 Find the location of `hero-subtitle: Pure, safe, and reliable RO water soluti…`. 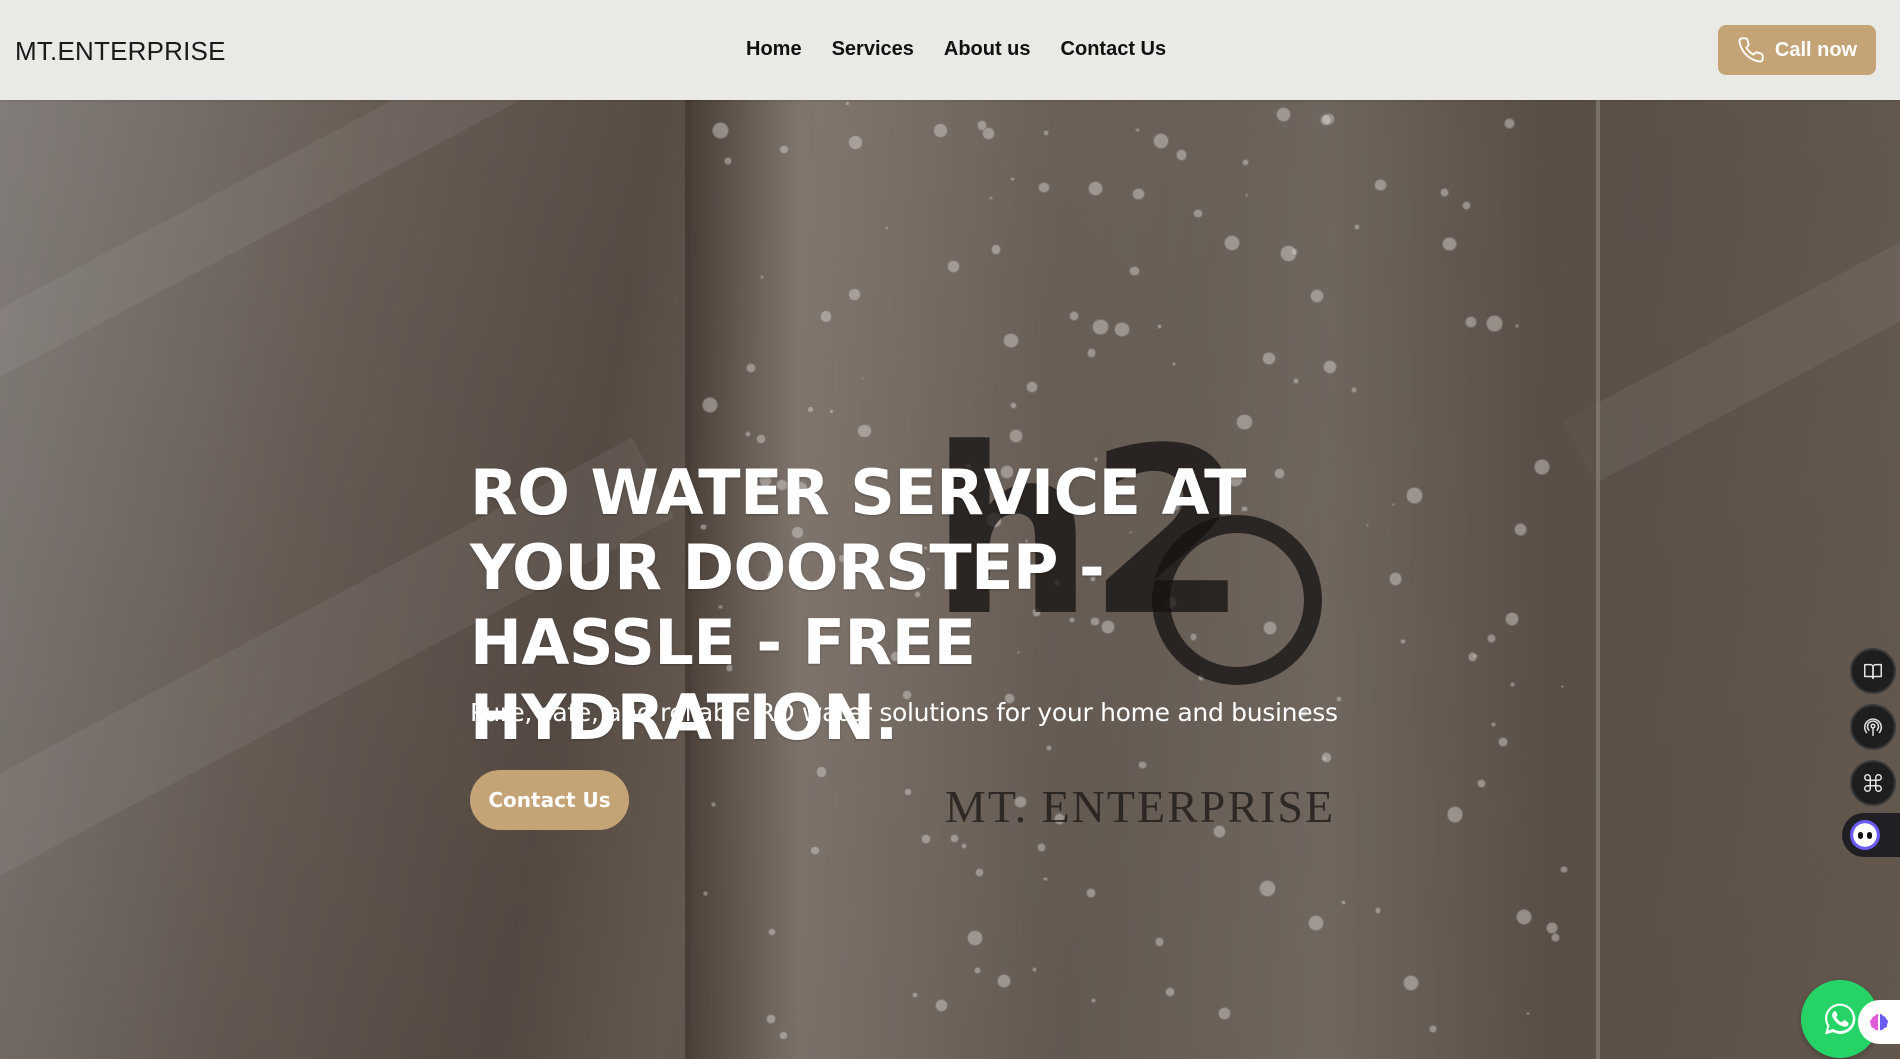

hero-subtitle: Pure, safe, and reliable RO water soluti… is located at coordinates (904, 712).